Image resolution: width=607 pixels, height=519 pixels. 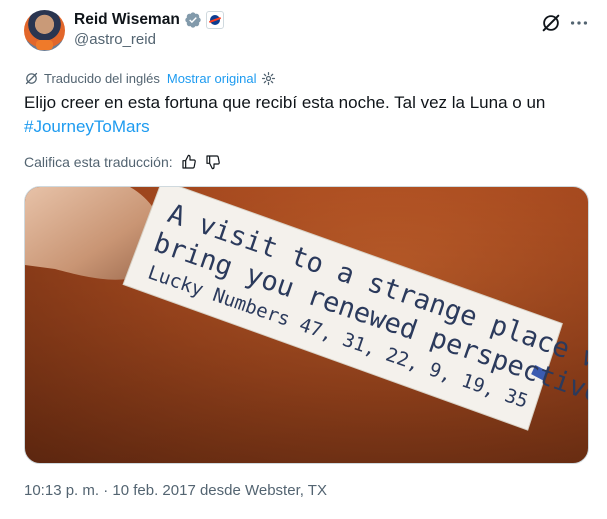 What do you see at coordinates (579, 23) in the screenshot?
I see `more-icon` at bounding box center [579, 23].